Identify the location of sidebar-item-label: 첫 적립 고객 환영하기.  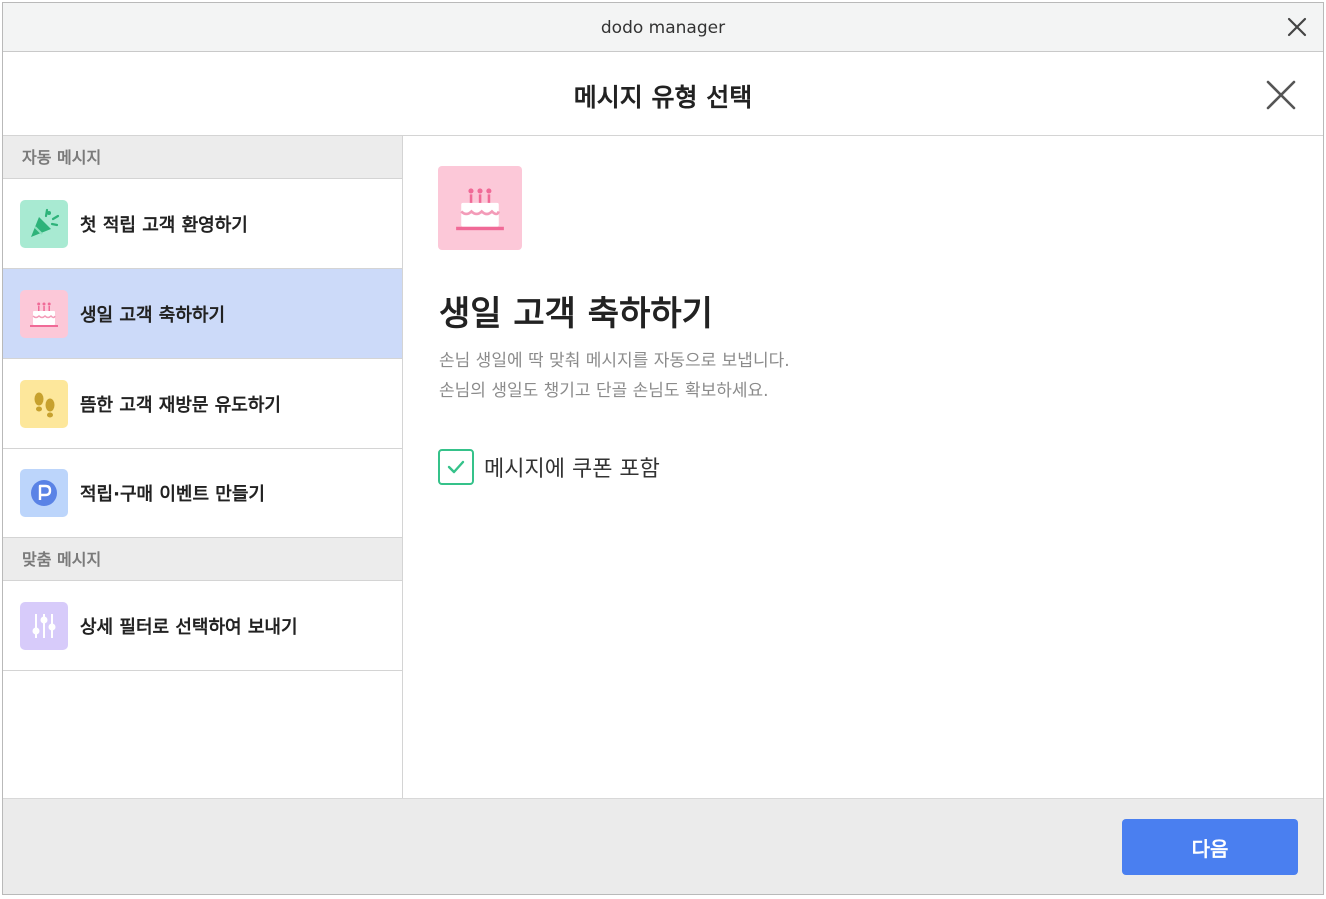
(164, 225).